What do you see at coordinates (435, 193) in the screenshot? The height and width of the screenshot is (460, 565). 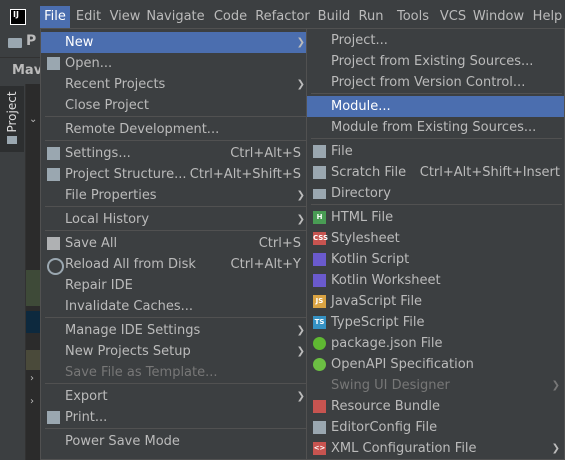 I see `new-menu-item-directory: Directory` at bounding box center [435, 193].